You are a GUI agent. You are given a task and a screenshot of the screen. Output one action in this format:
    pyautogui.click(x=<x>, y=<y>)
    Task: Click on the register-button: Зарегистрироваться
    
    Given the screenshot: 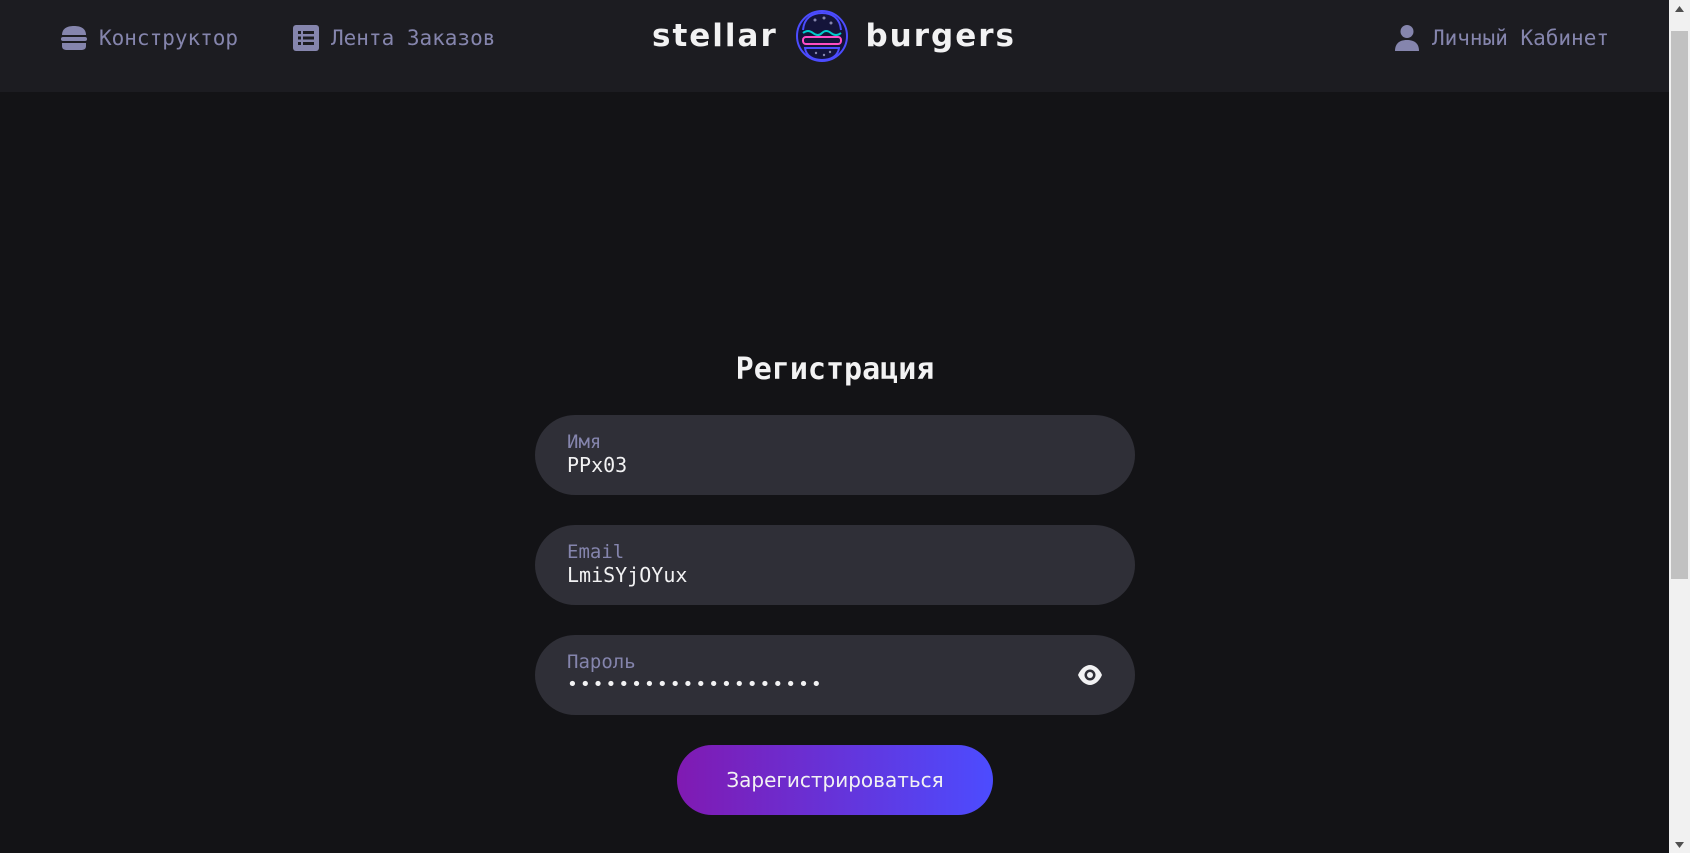 What is the action you would take?
    pyautogui.click(x=835, y=780)
    